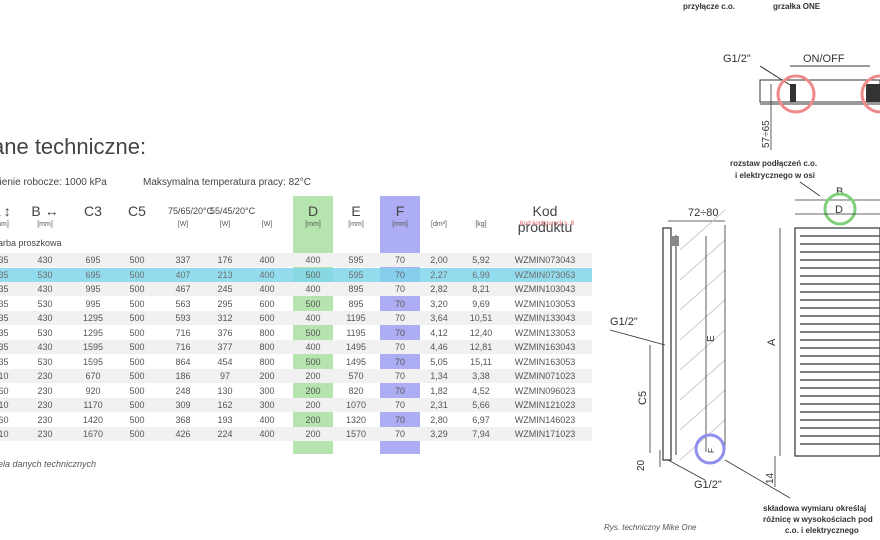 The image size is (880, 540). Describe the element at coordinates (183, 390) in the screenshot. I see `table-cell: 248` at that location.